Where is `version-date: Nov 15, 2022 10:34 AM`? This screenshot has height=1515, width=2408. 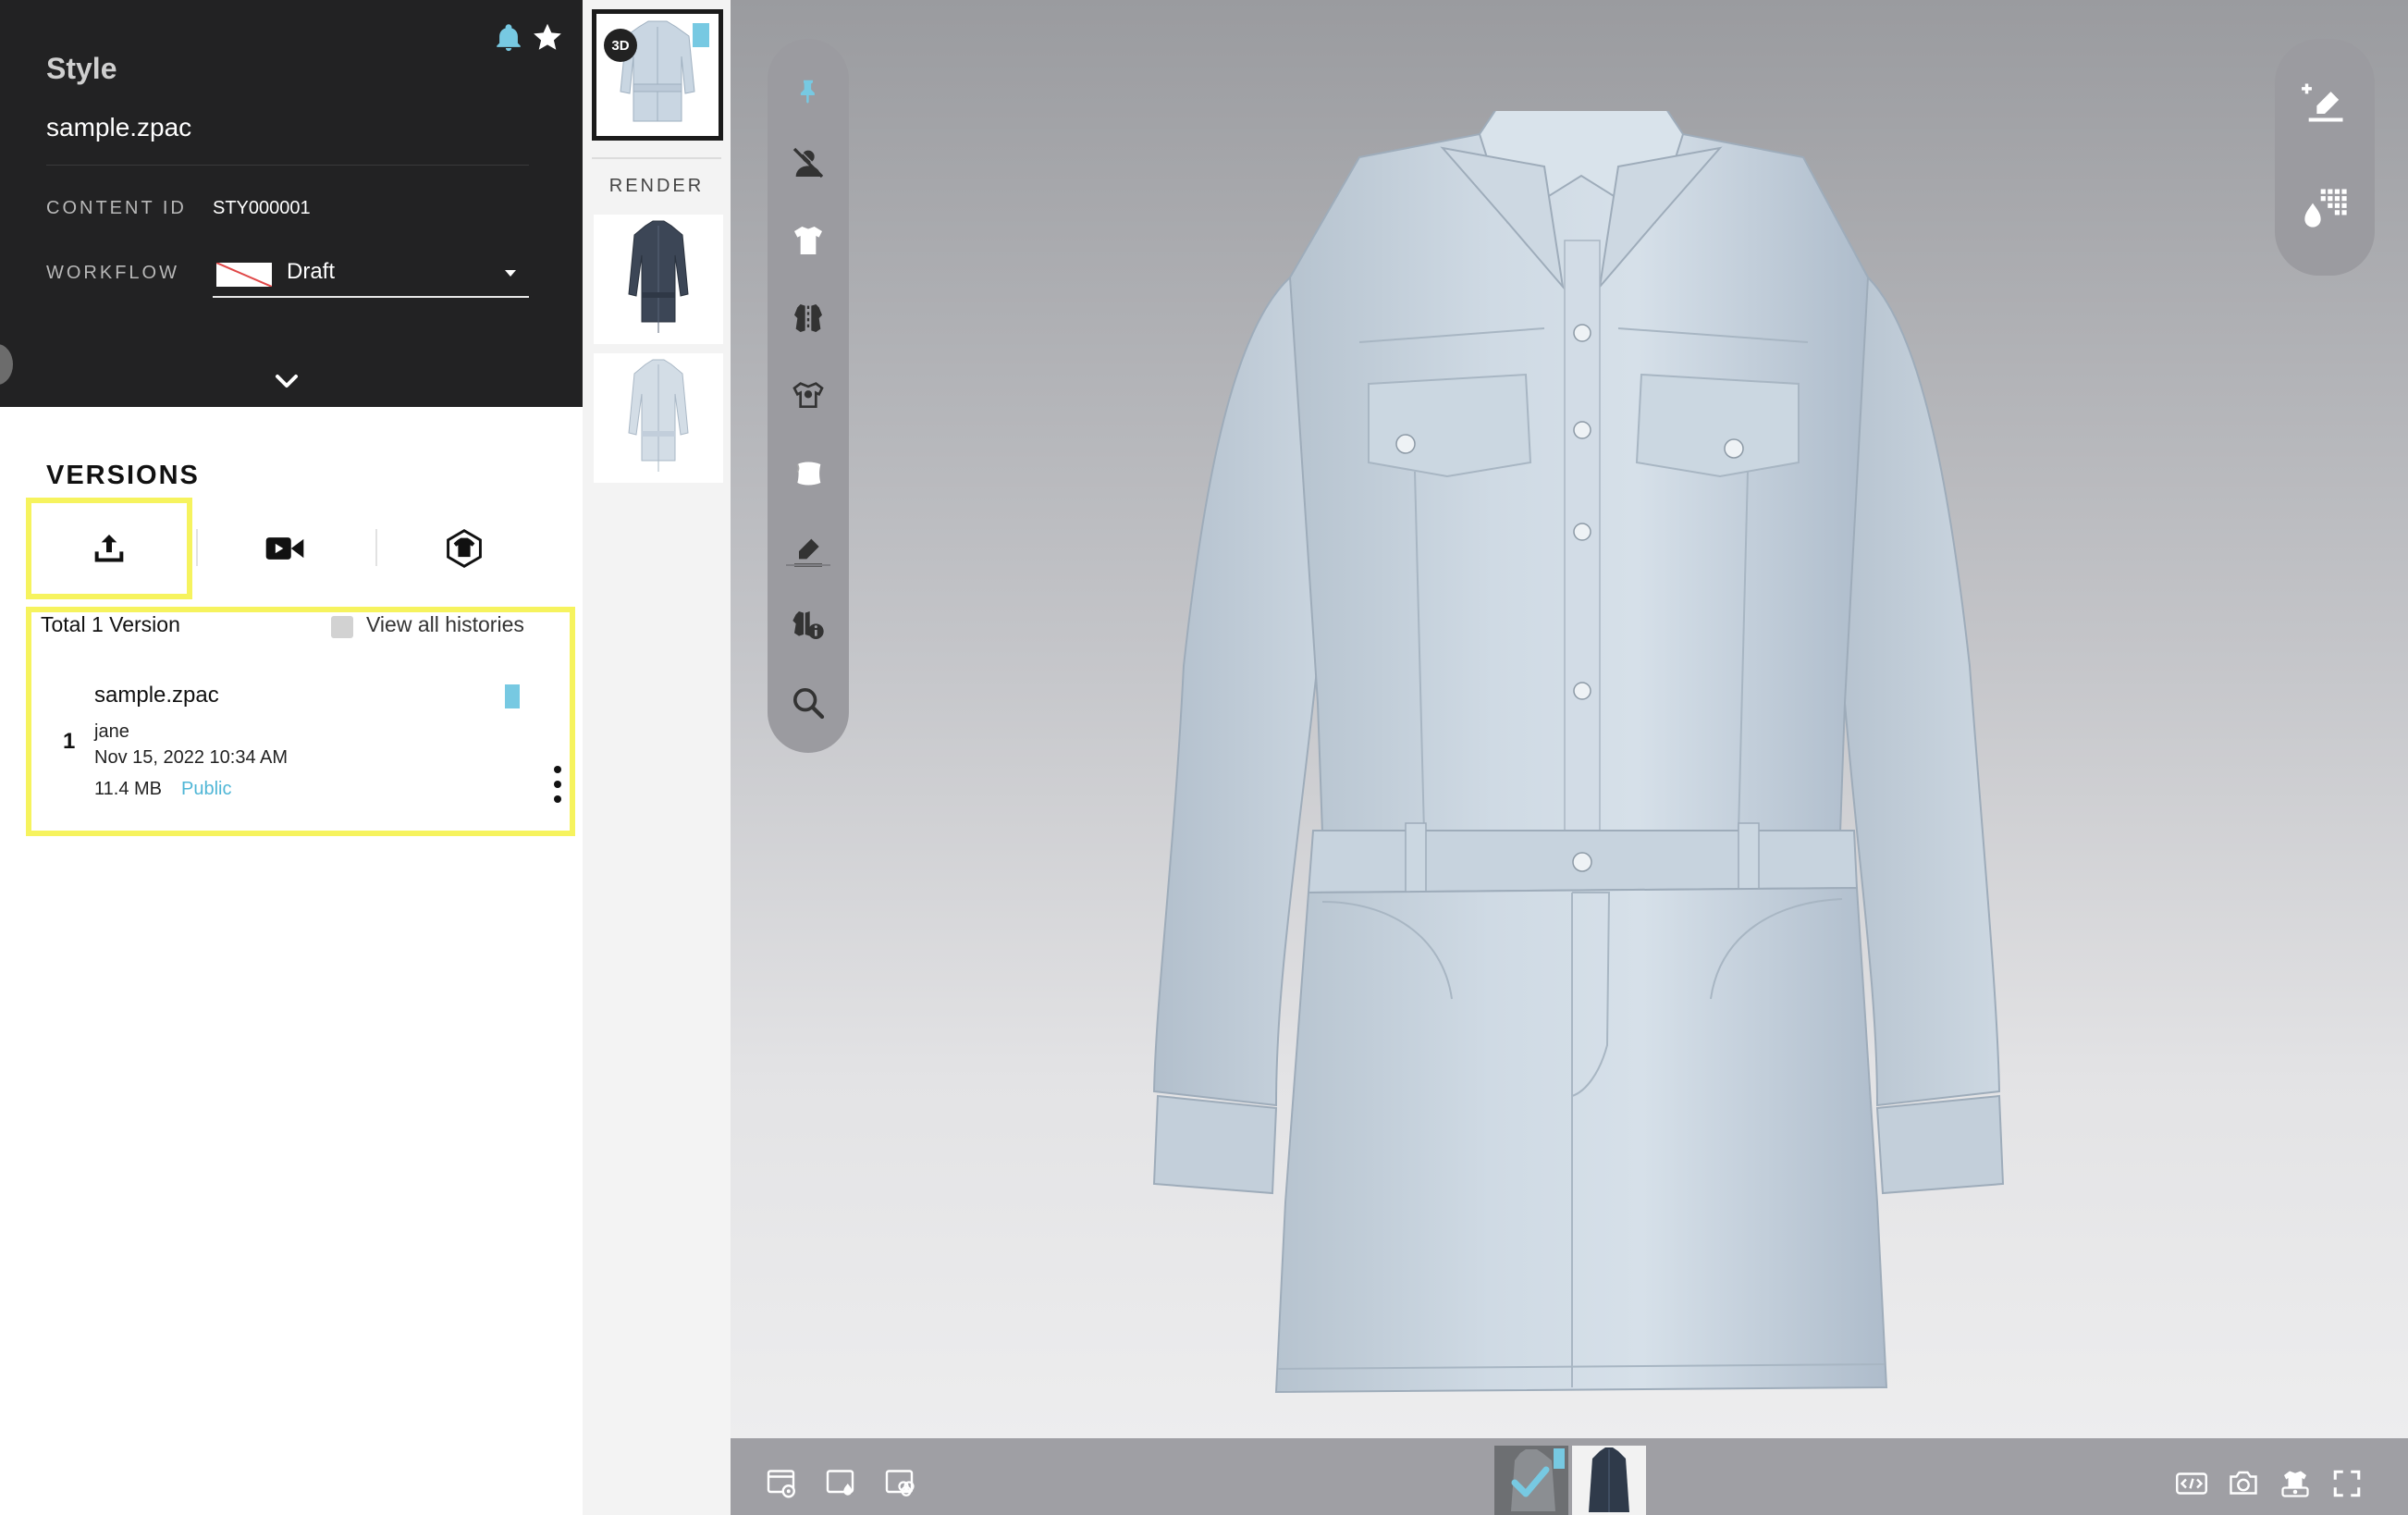
version-date: Nov 15, 2022 10:34 AM is located at coordinates (191, 757).